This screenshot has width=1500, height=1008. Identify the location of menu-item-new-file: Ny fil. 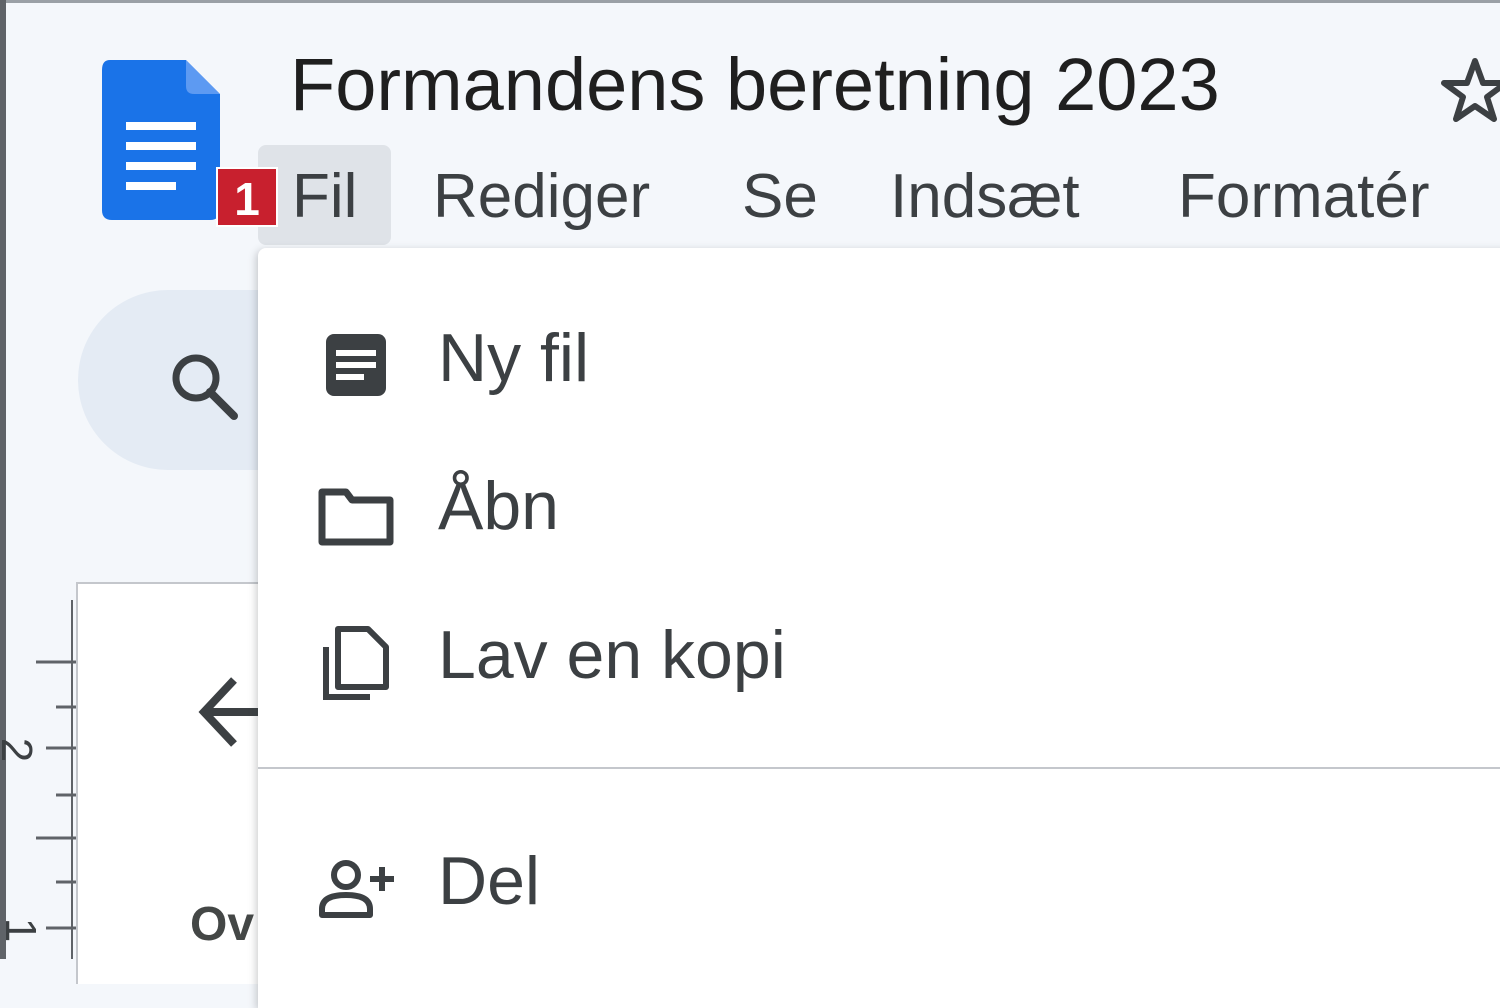
(879, 358).